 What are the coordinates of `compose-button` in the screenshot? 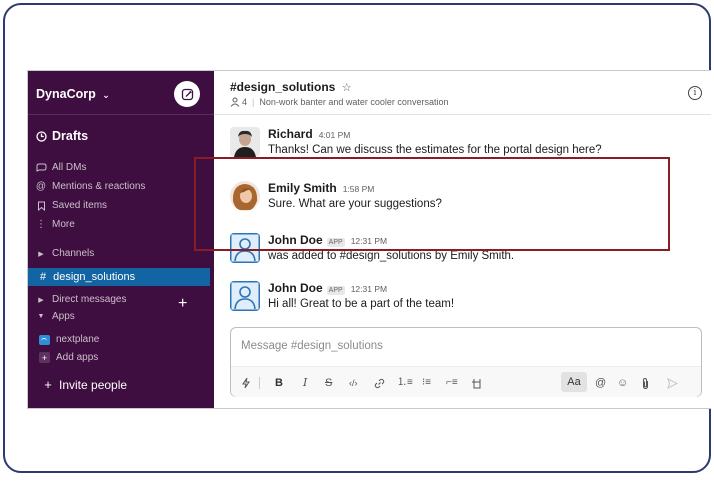 It's located at (187, 94).